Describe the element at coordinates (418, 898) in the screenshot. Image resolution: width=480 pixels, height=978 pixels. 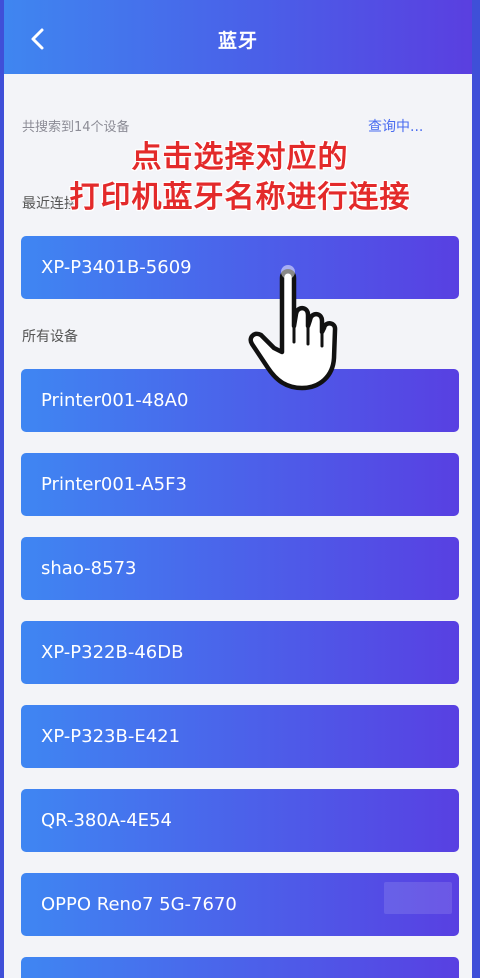
I see `floating-overlay-box` at that location.